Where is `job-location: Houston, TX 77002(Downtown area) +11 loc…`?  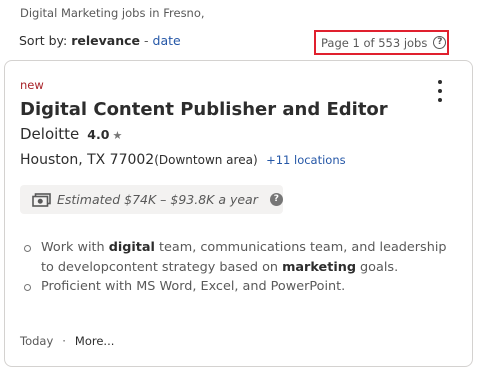 job-location: Houston, TX 77002(Downtown area) +11 loc… is located at coordinates (183, 160).